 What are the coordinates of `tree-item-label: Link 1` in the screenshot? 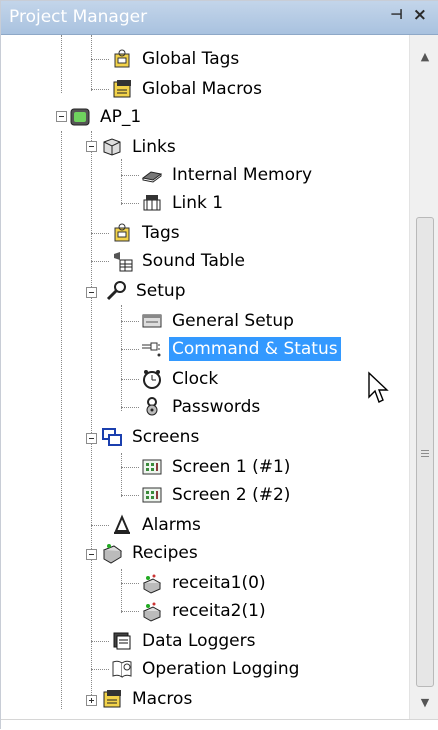 It's located at (198, 203).